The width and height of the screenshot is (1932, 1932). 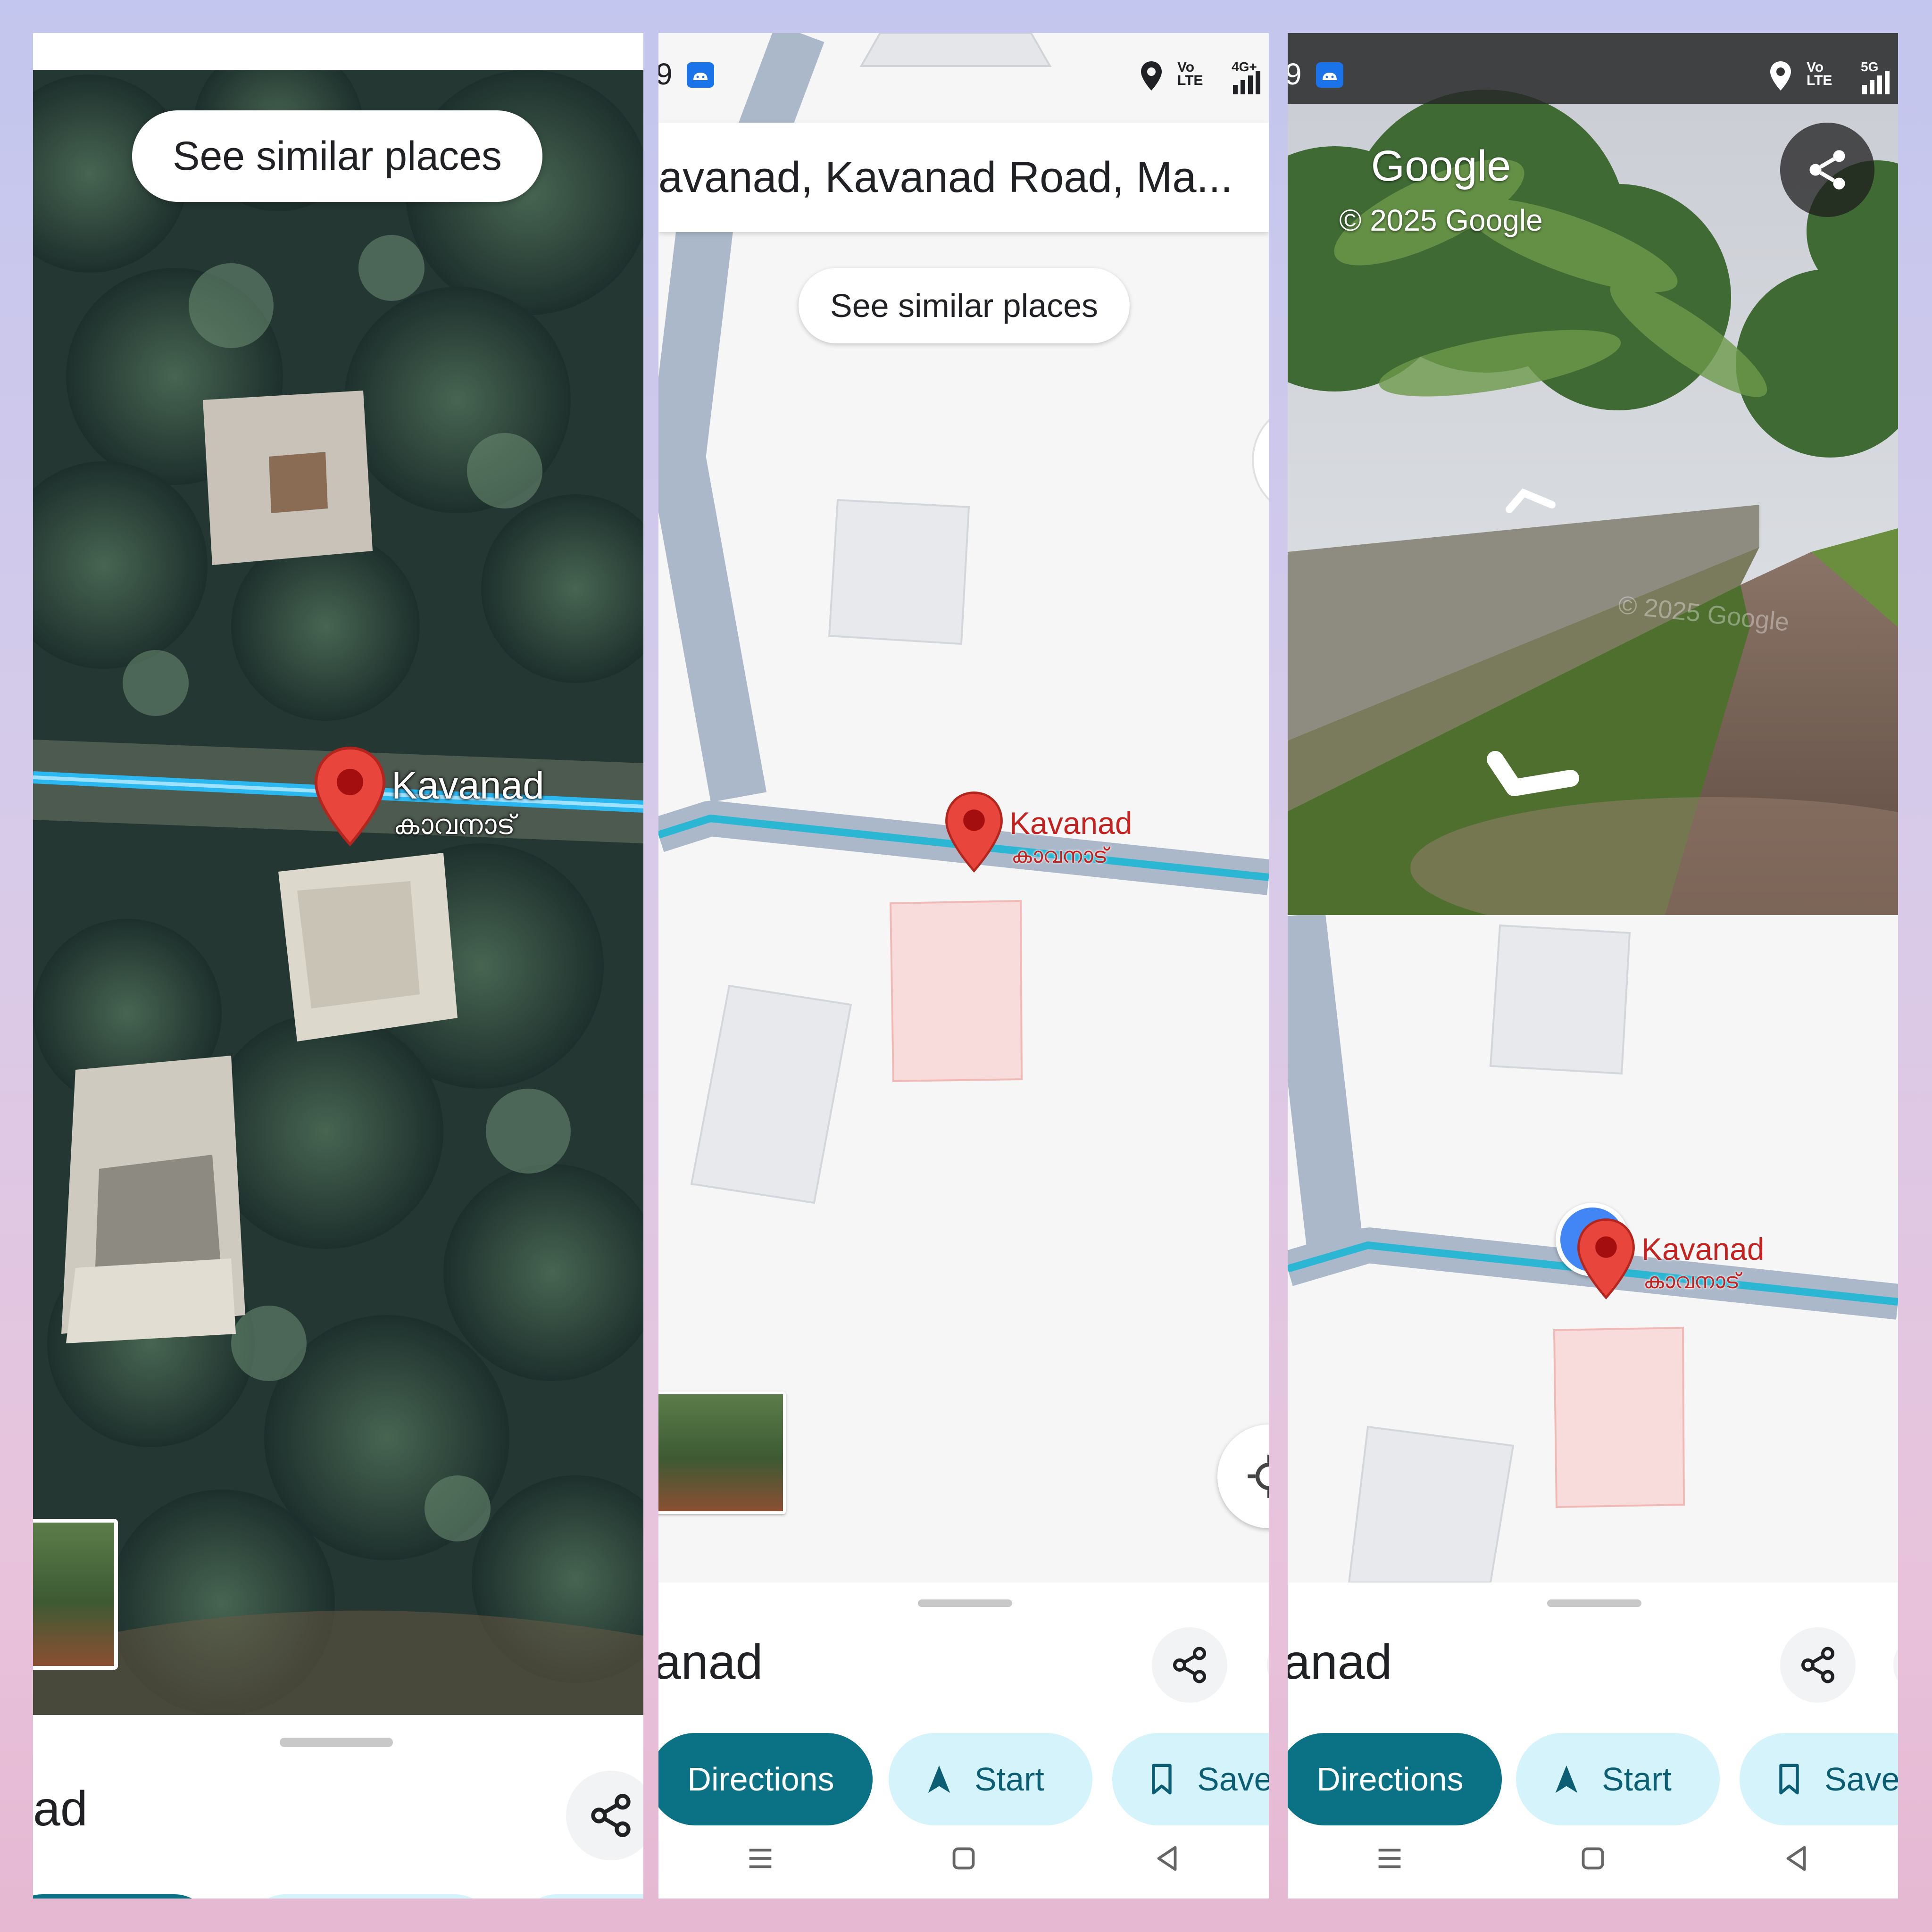 What do you see at coordinates (371, 1897) in the screenshot?
I see `start-chip-partial` at bounding box center [371, 1897].